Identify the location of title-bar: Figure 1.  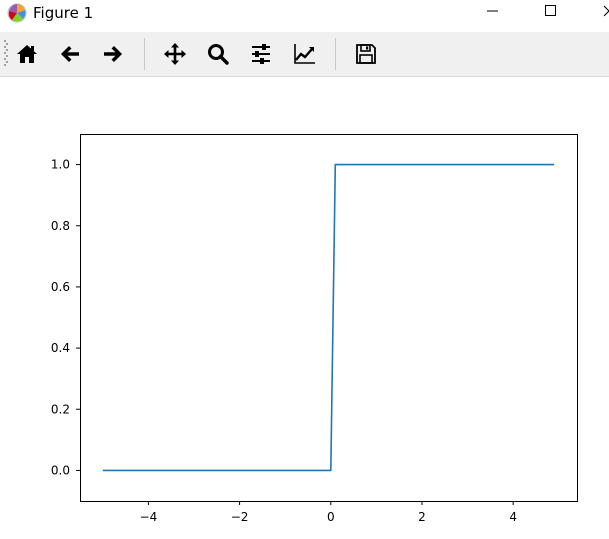
(304, 14).